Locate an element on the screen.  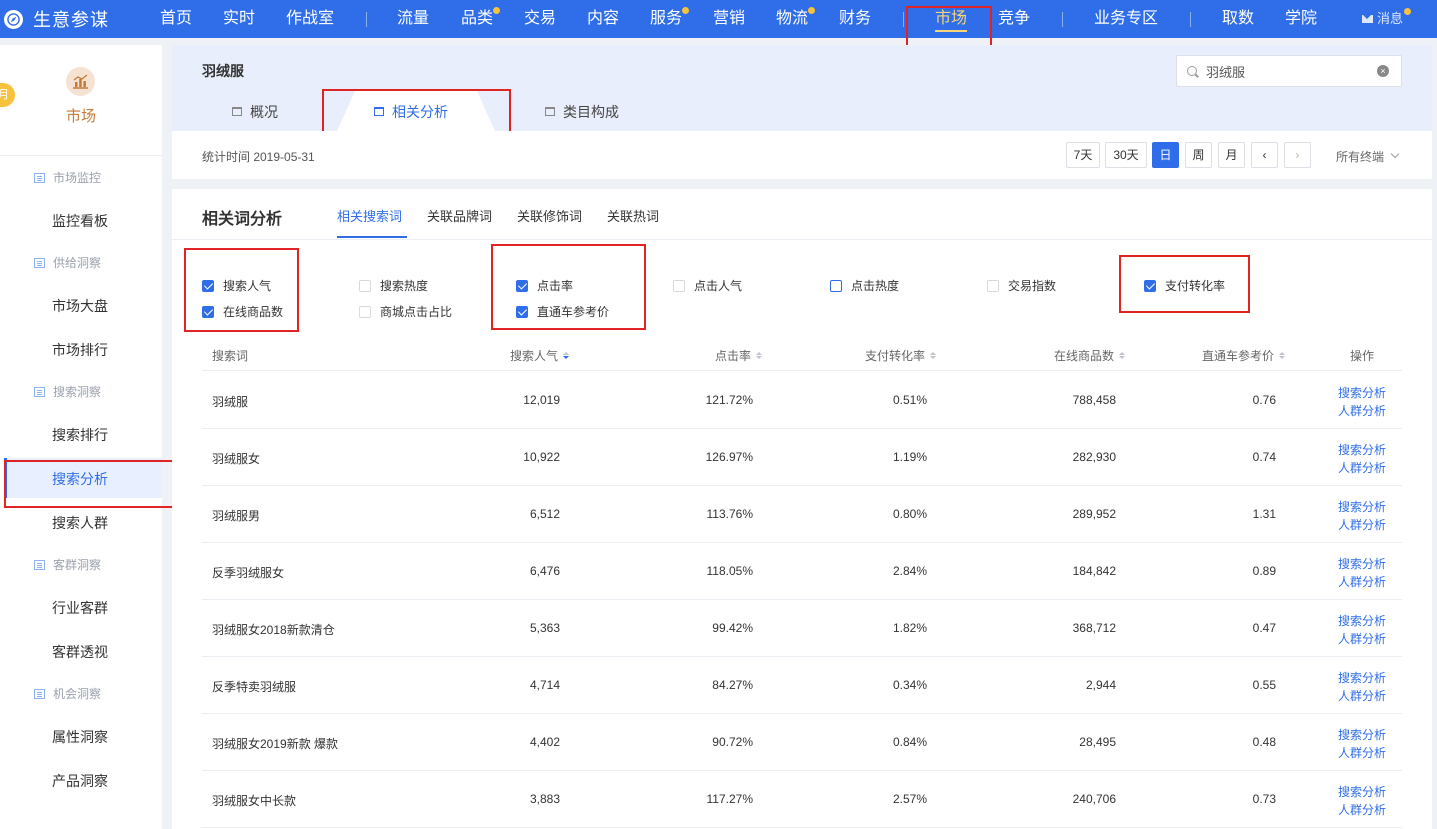
tab-related-analysis: 相关分析 is located at coordinates (411, 112).